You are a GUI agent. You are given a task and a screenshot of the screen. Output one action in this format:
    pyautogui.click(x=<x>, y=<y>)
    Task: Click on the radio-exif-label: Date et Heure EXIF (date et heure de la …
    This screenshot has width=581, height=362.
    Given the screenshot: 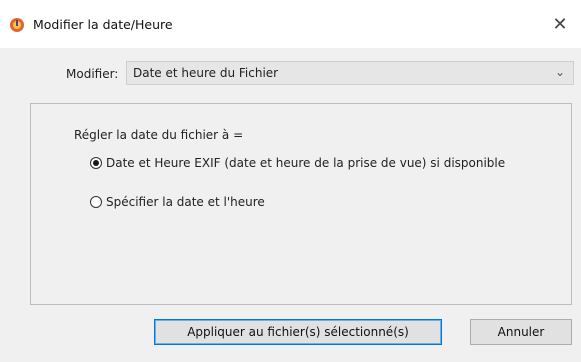 What is the action you would take?
    pyautogui.click(x=306, y=163)
    